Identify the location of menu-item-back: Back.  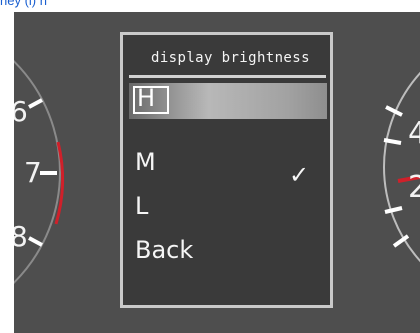
(164, 250).